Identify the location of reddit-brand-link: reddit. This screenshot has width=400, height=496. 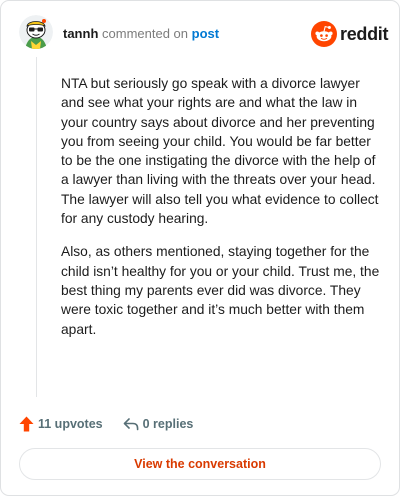
(350, 34).